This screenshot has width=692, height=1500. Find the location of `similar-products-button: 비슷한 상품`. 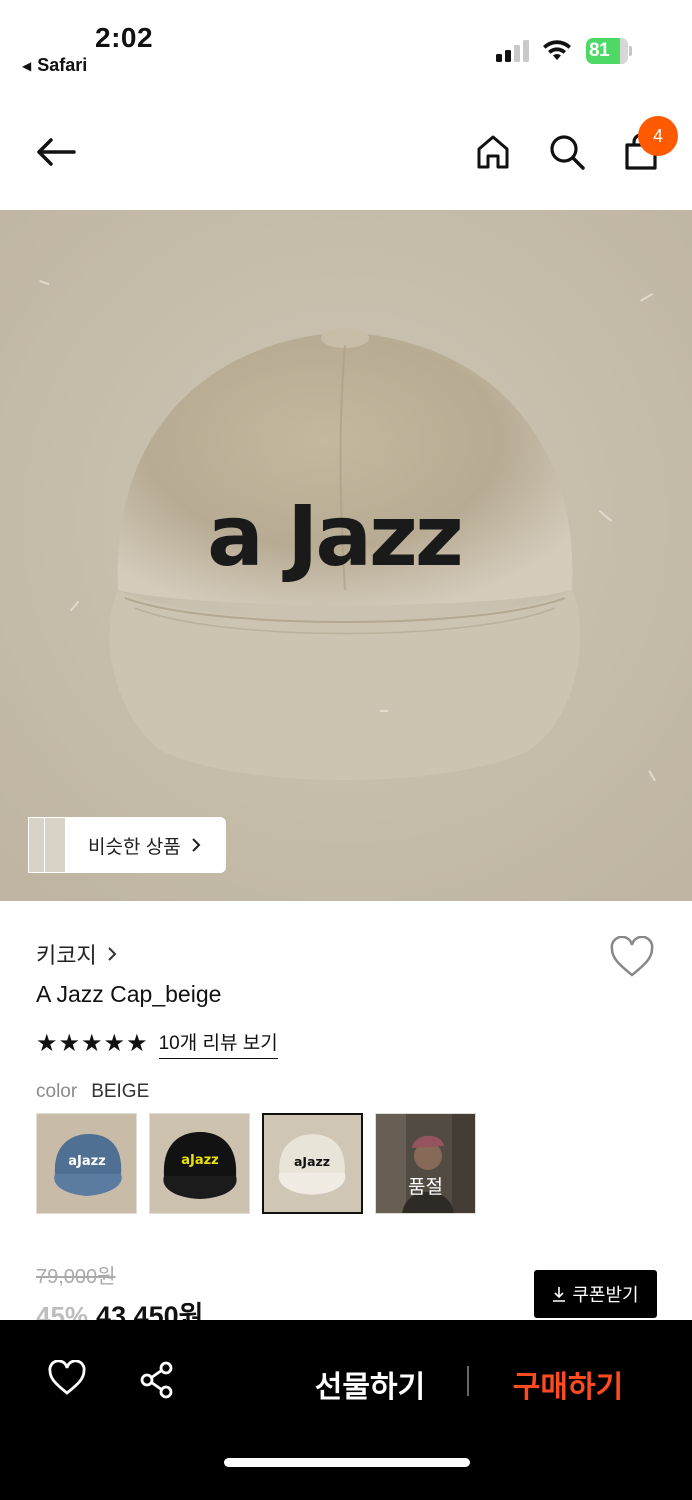

similar-products-button: 비슷한 상품 is located at coordinates (127, 845).